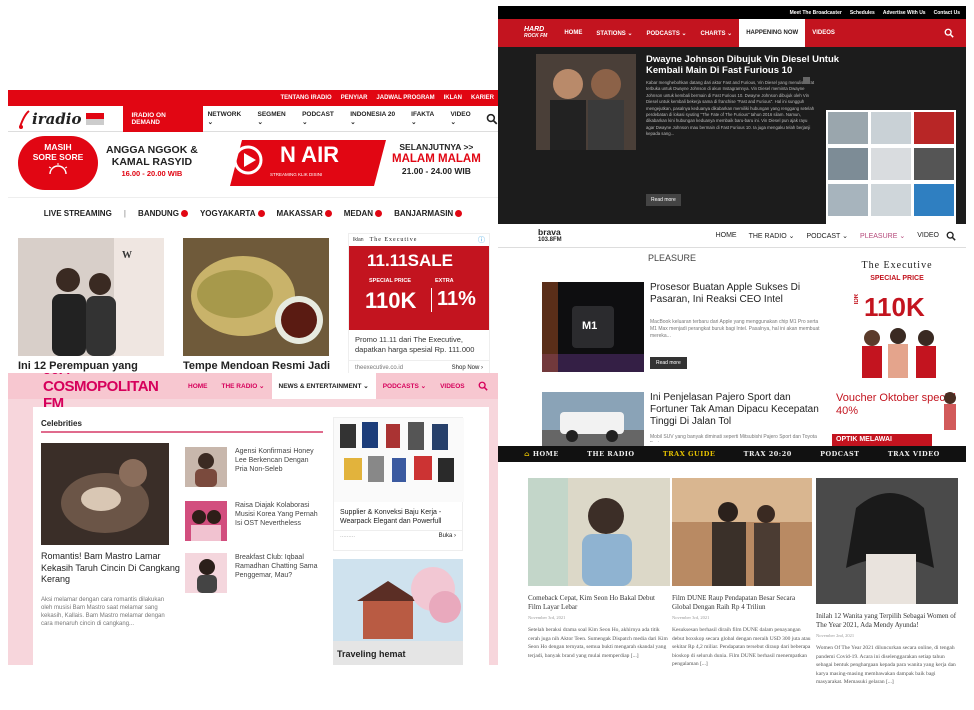 This screenshot has width=974, height=710. I want to click on pajero-image, so click(593, 420).